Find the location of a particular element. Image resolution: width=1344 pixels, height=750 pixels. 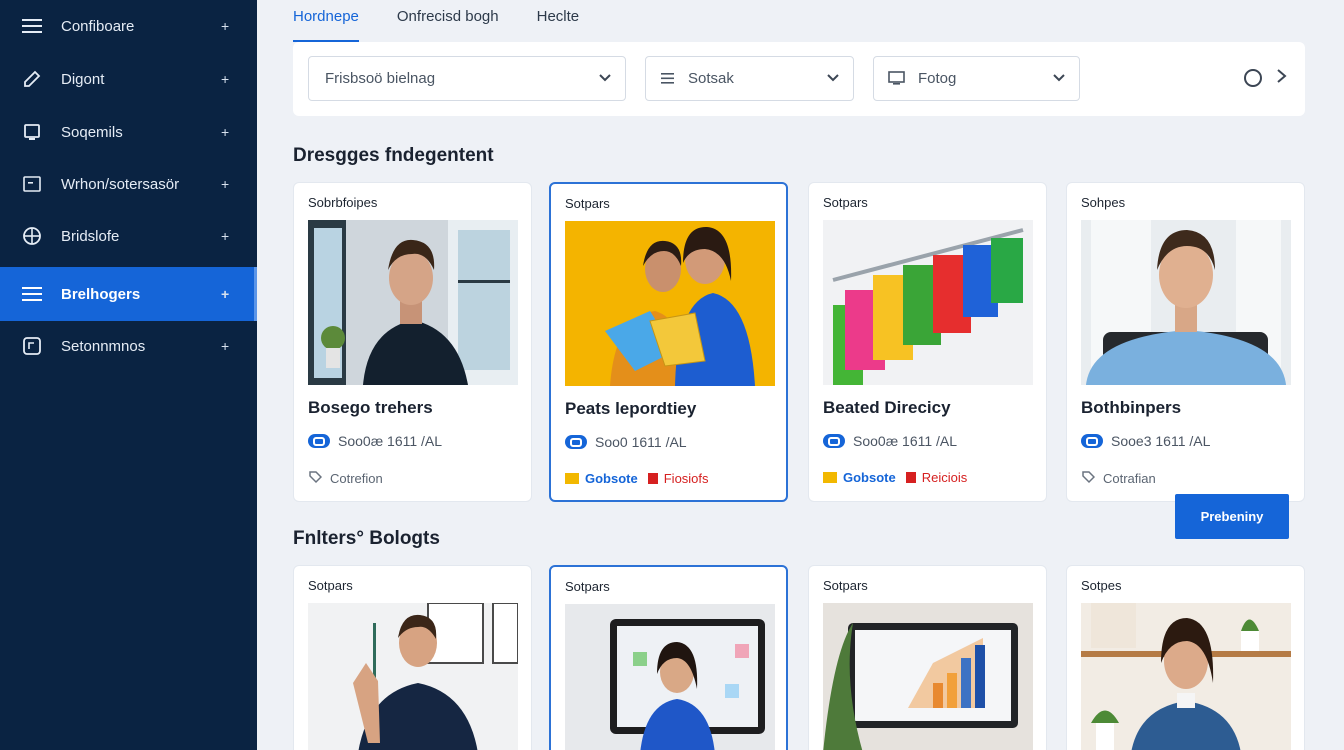

card-footer: Cotrefion is located at coordinates (345, 478).